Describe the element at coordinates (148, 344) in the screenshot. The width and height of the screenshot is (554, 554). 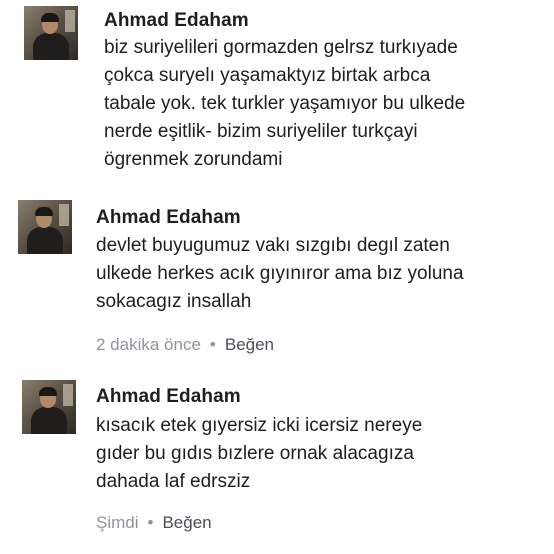
I see `comment-time: 2 dakika önce` at that location.